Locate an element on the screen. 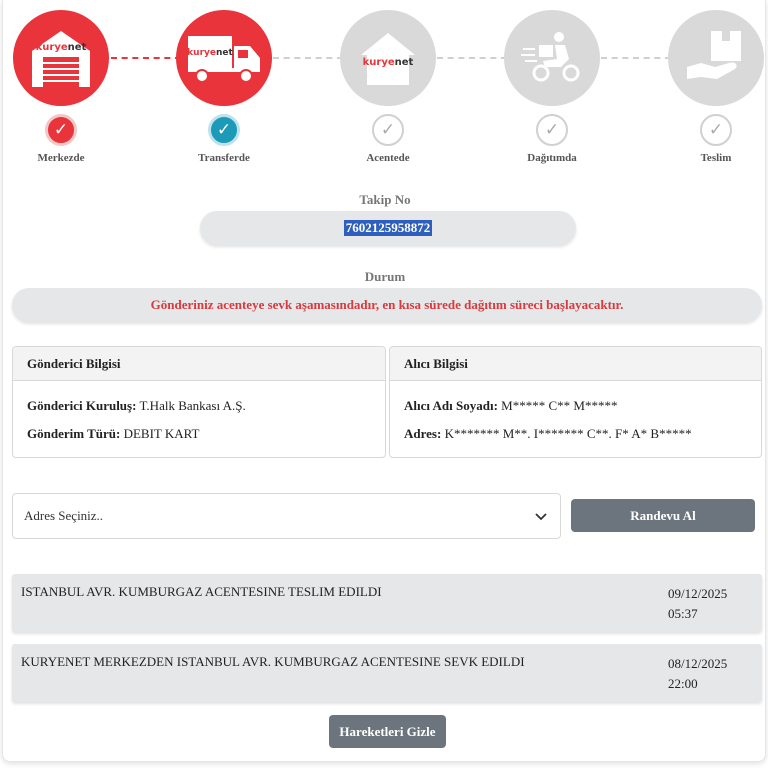 This screenshot has width=768, height=768. sender-org-label: Gönderici Kuruluş: is located at coordinates (82, 405).